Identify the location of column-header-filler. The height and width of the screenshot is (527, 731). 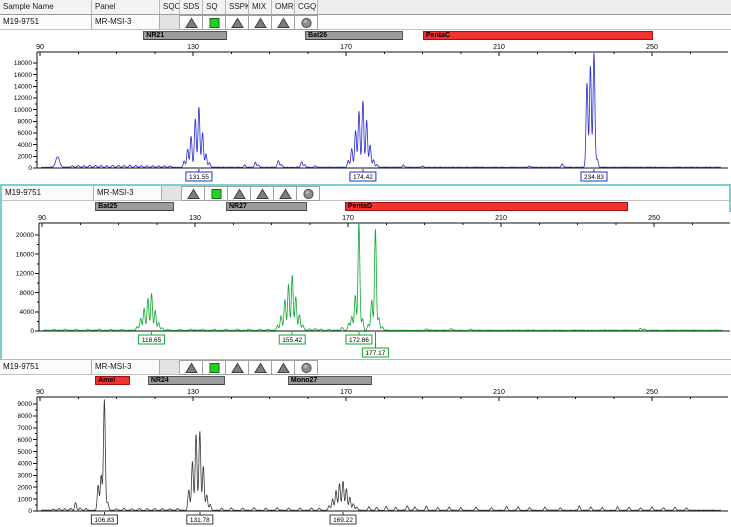
(524, 7).